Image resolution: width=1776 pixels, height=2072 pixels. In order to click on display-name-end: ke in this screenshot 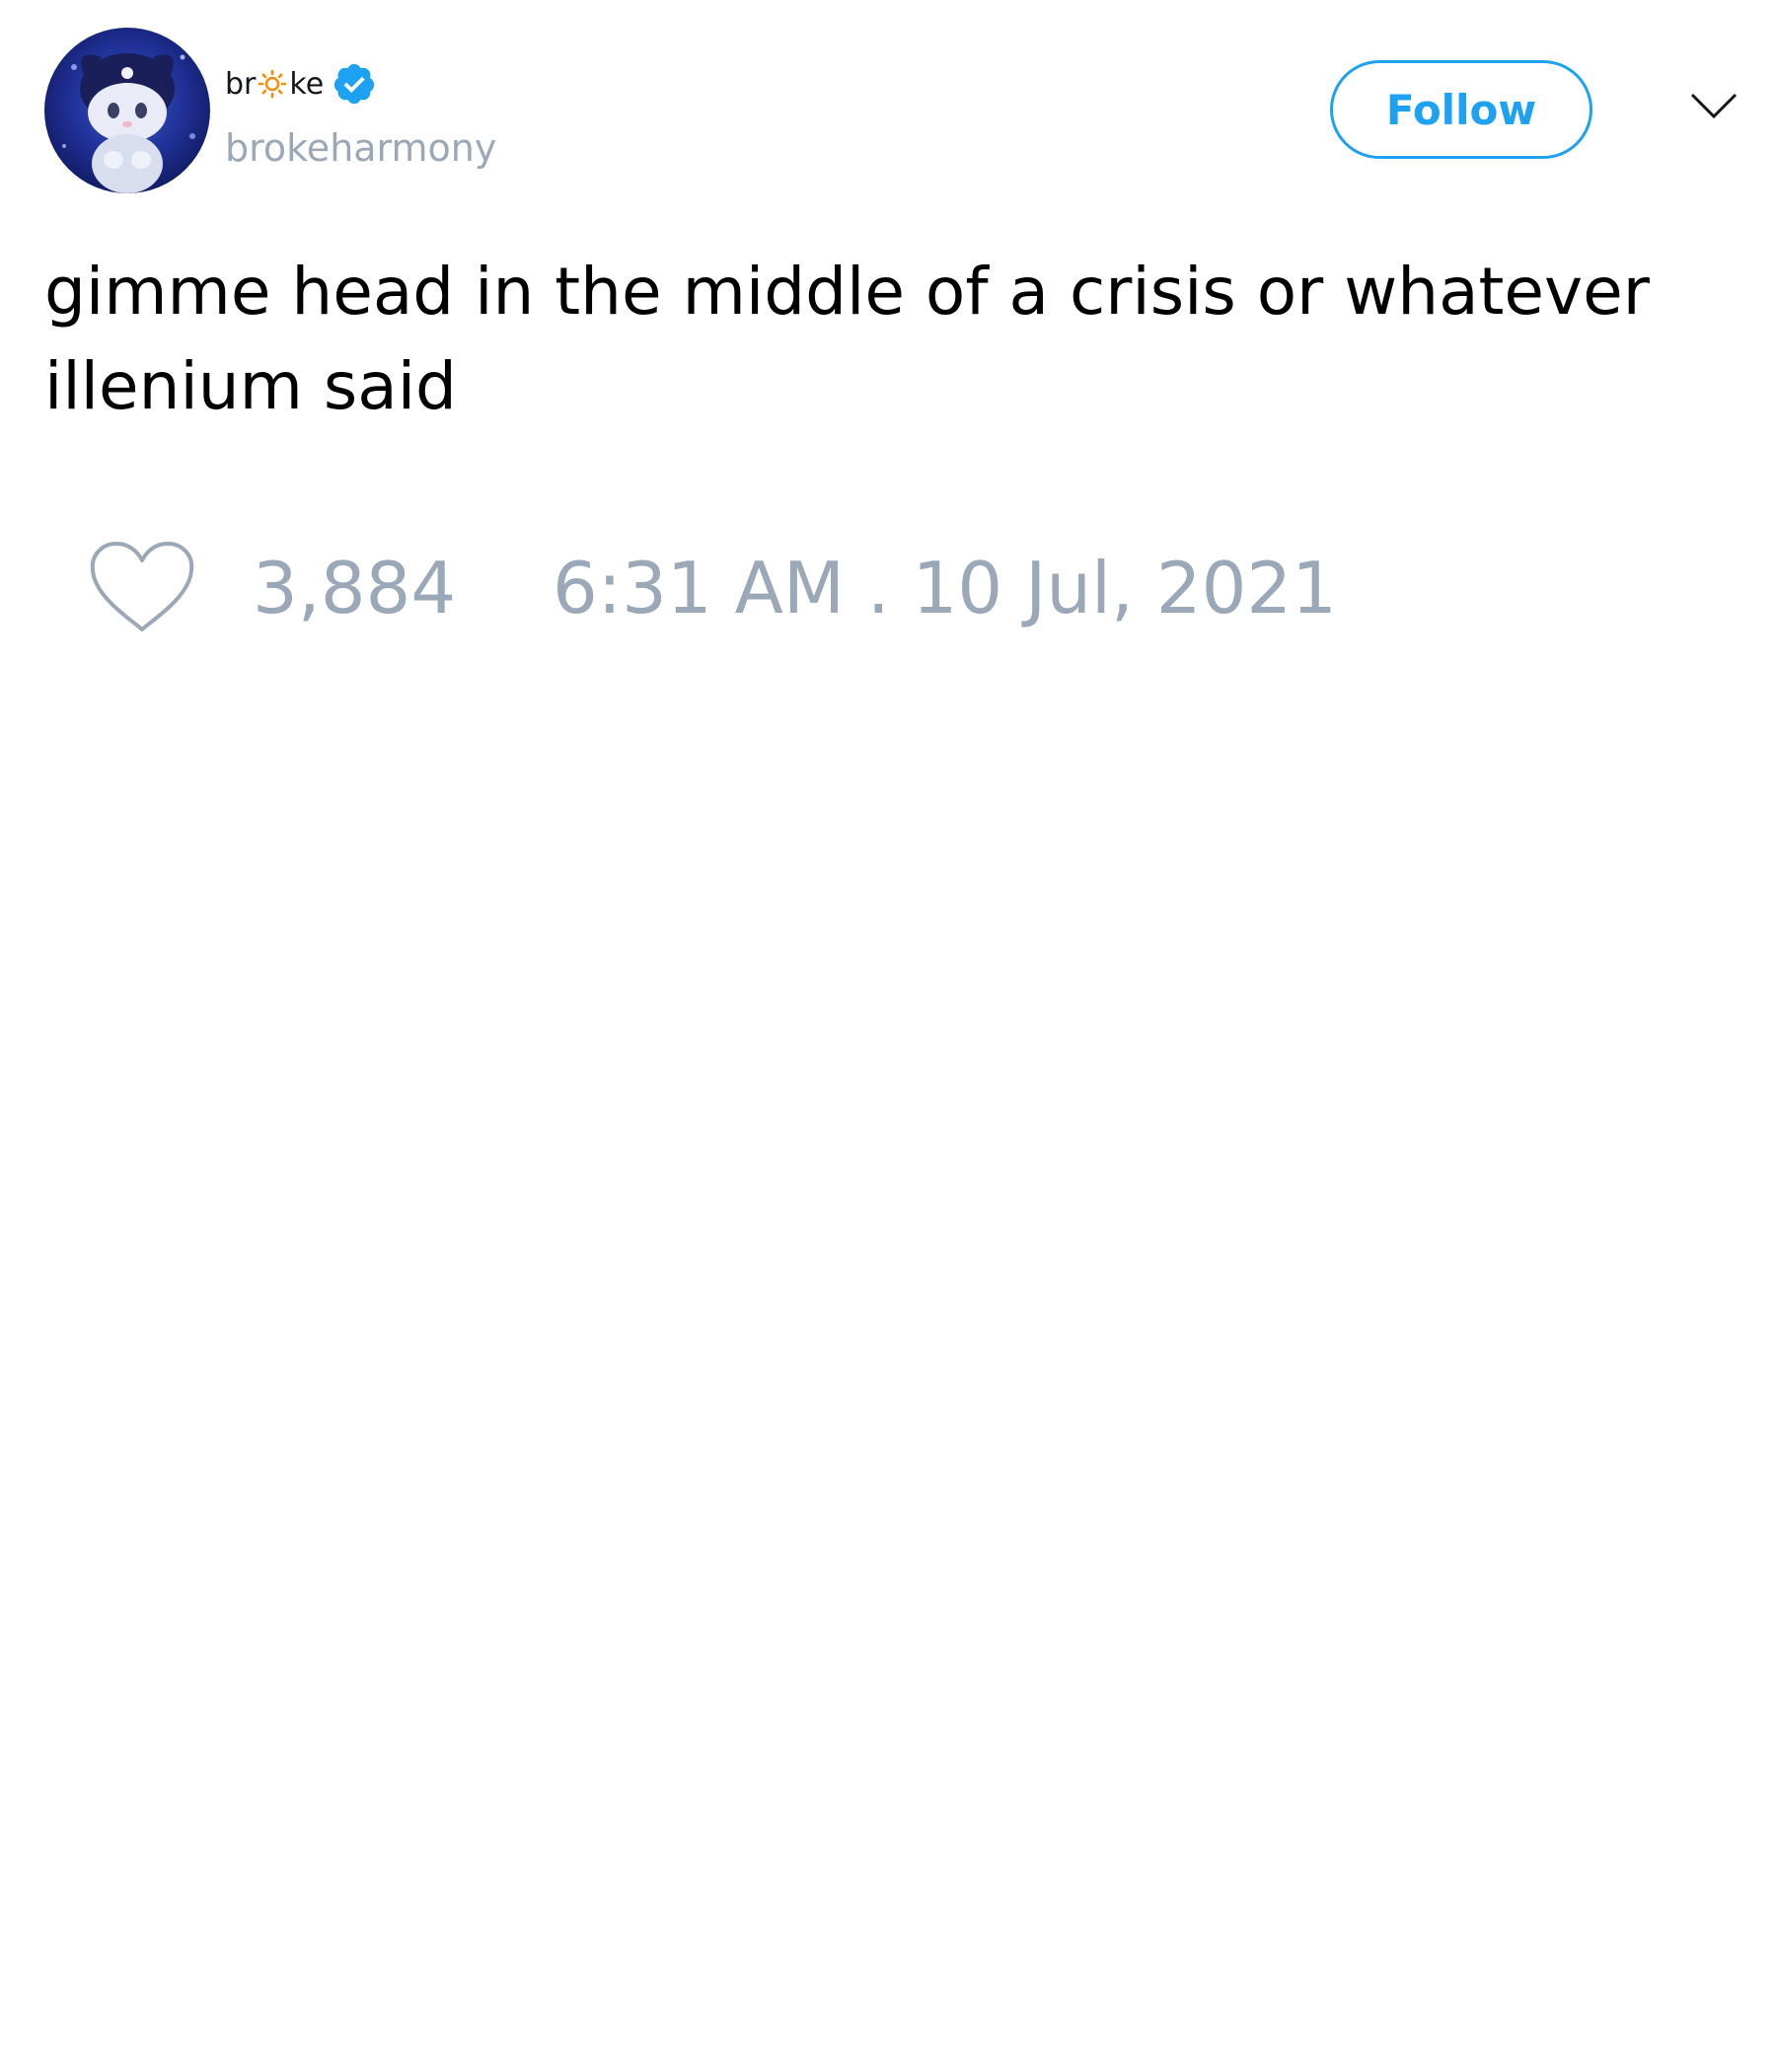, I will do `click(307, 84)`.